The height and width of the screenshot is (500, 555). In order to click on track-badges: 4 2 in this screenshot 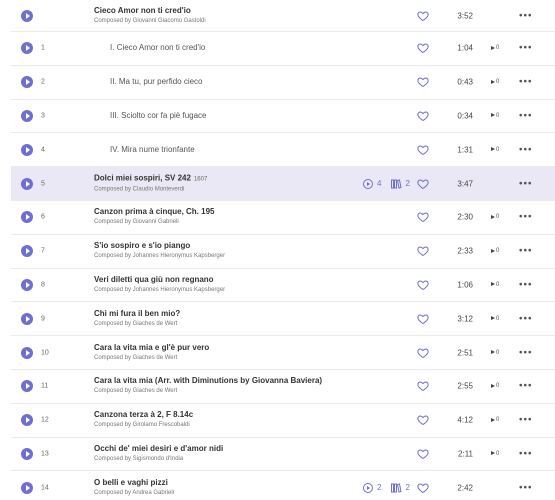, I will do `click(386, 184)`.